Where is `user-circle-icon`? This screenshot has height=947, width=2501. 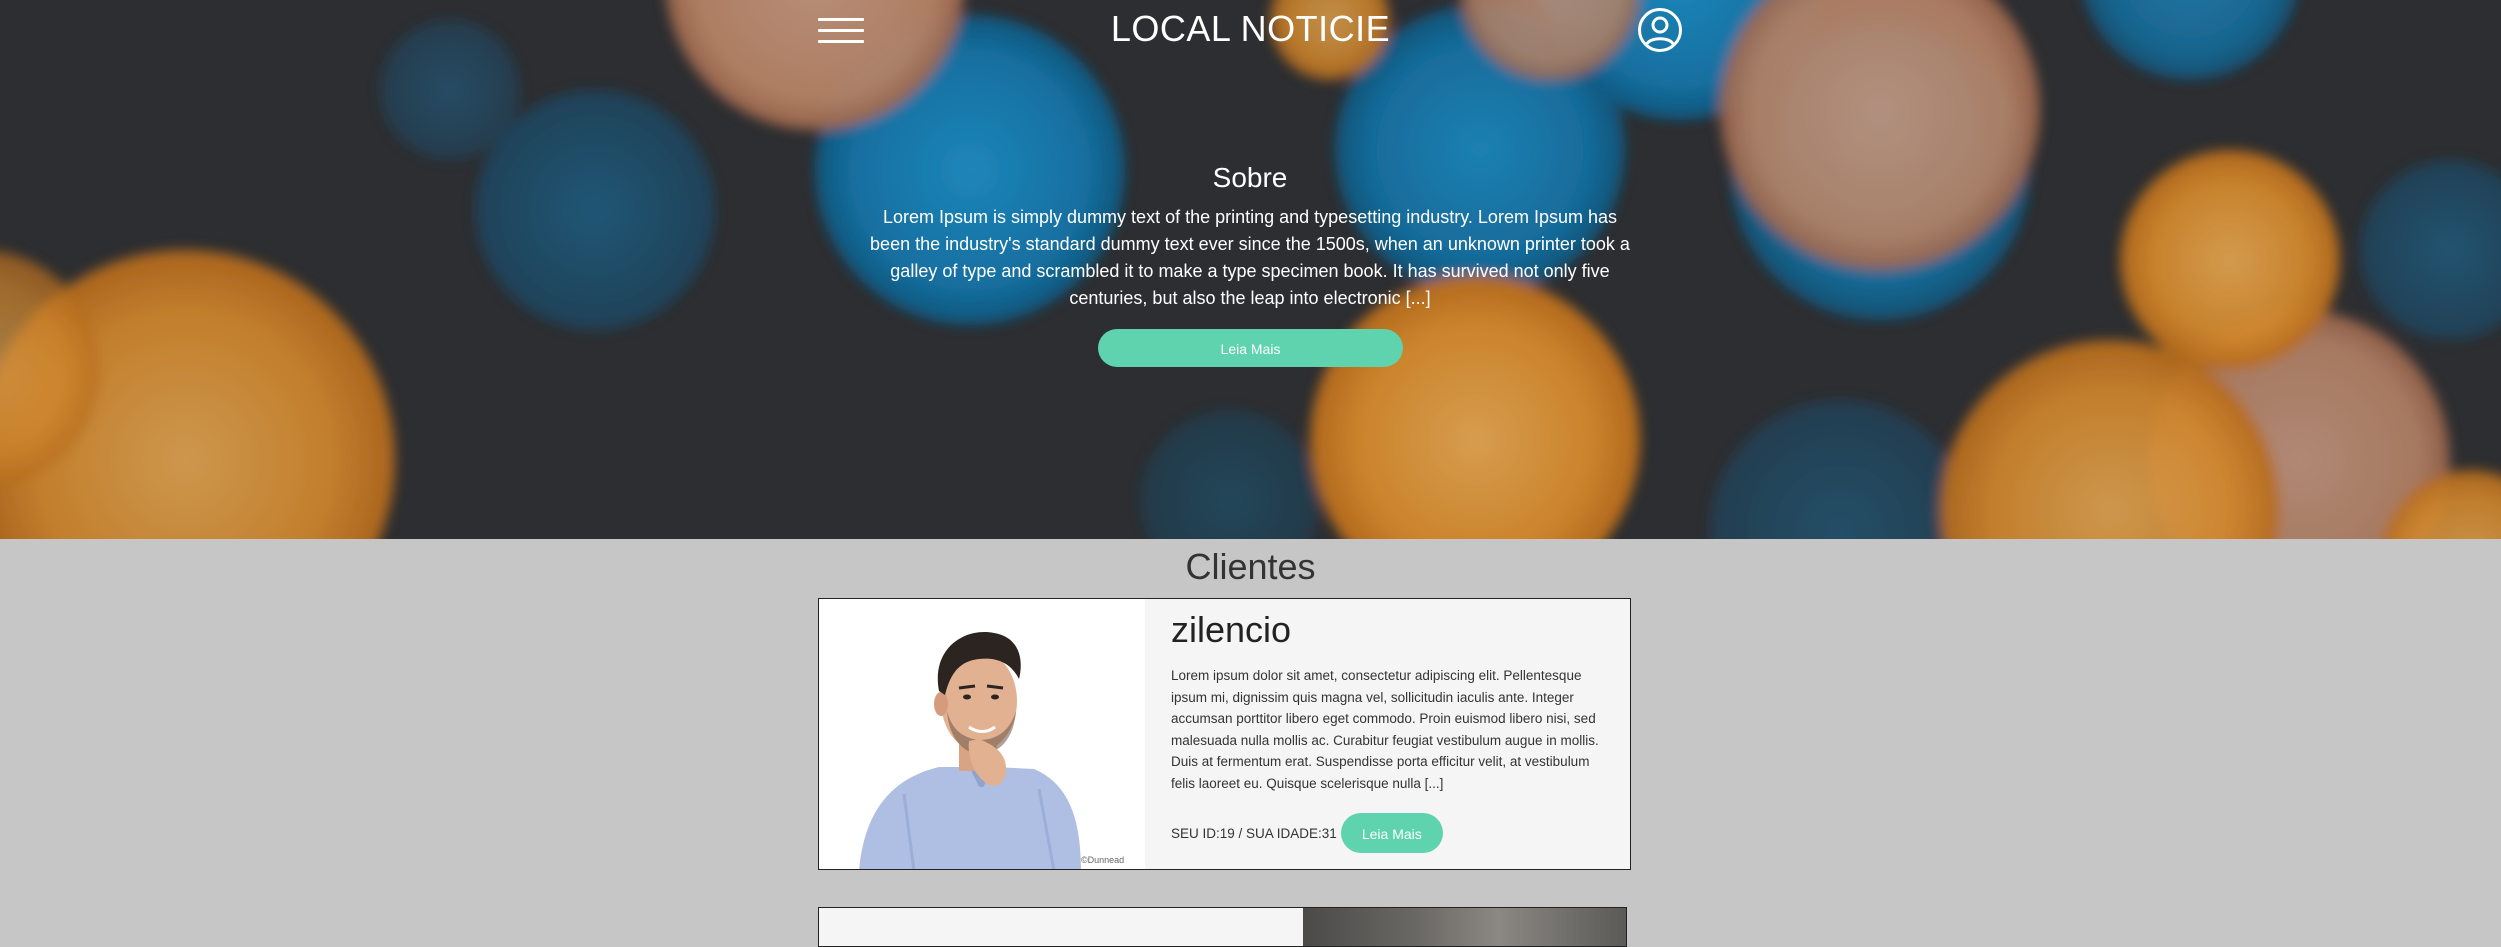 user-circle-icon is located at coordinates (1660, 30).